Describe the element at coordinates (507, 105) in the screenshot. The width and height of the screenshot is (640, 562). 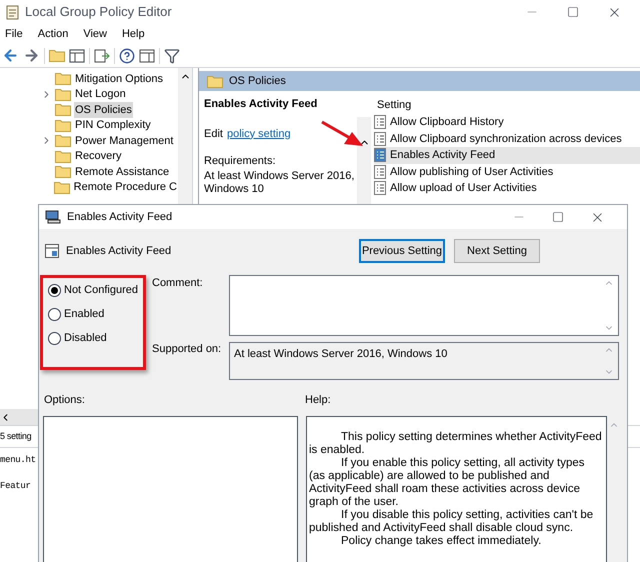
I see `column-header: Setting` at that location.